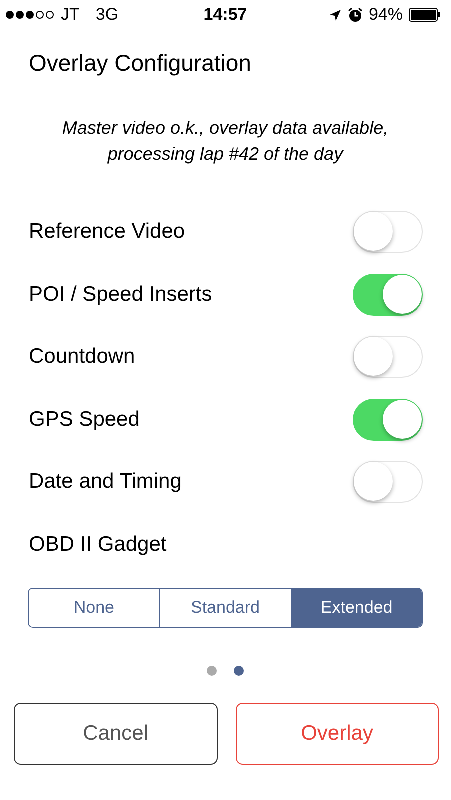 The width and height of the screenshot is (451, 800). What do you see at coordinates (225, 141) in the screenshot?
I see `status-message: Master video o.k., overlay data available, processing lap #42 of the day` at bounding box center [225, 141].